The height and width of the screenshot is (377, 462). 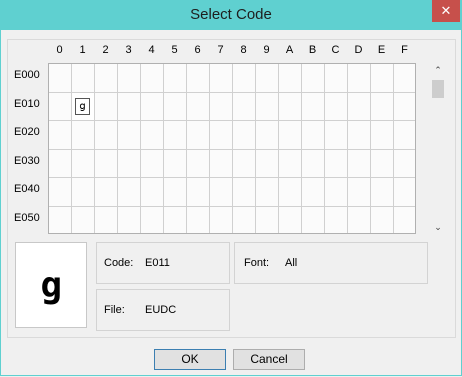 I want to click on scroll-up-icon: ⌃, so click(x=438, y=70).